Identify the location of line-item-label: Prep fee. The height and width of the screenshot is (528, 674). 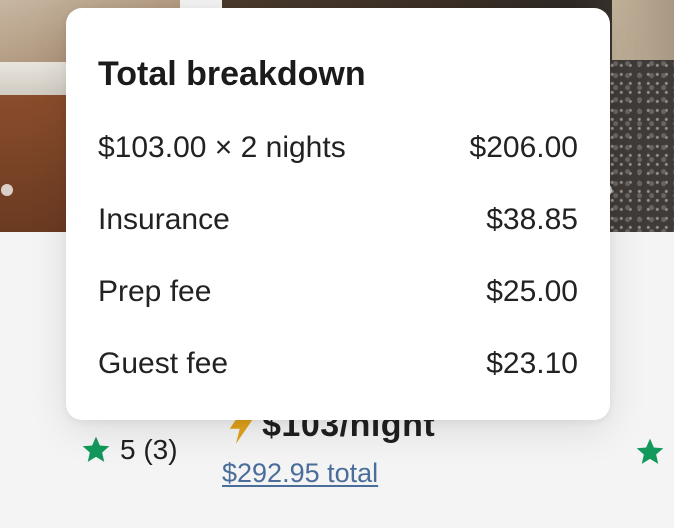
(155, 291).